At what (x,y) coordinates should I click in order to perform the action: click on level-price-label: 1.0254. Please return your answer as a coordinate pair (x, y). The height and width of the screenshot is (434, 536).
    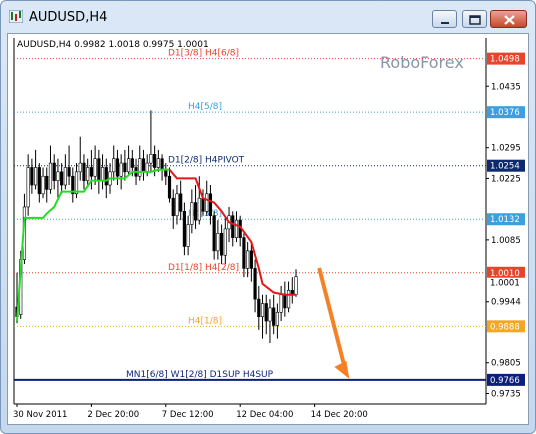
    Looking at the image, I should click on (505, 167).